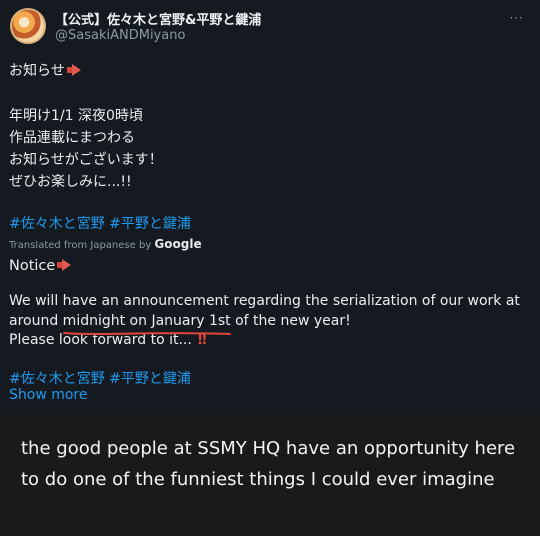  Describe the element at coordinates (48, 395) in the screenshot. I see `show-more-link: Show more` at that location.